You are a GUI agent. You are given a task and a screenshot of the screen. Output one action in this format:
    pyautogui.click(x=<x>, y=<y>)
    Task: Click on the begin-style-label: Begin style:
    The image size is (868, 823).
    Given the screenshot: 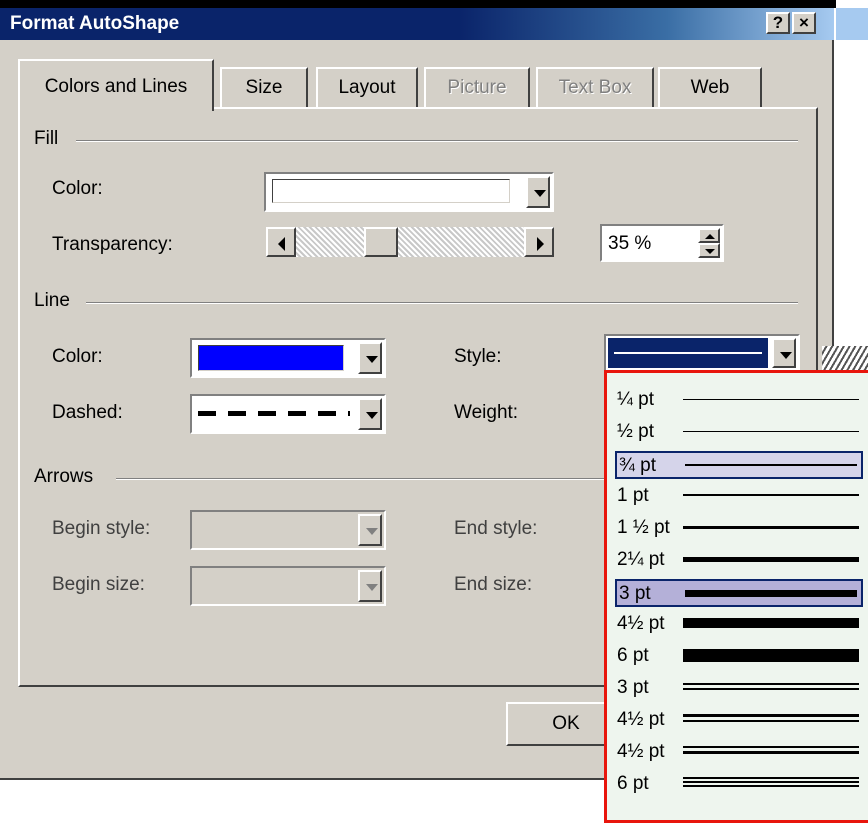 What is the action you would take?
    pyautogui.click(x=101, y=528)
    